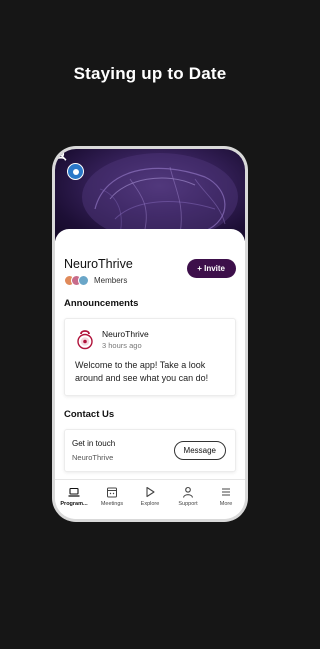 This screenshot has width=320, height=649. I want to click on tab-more: More, so click(226, 496).